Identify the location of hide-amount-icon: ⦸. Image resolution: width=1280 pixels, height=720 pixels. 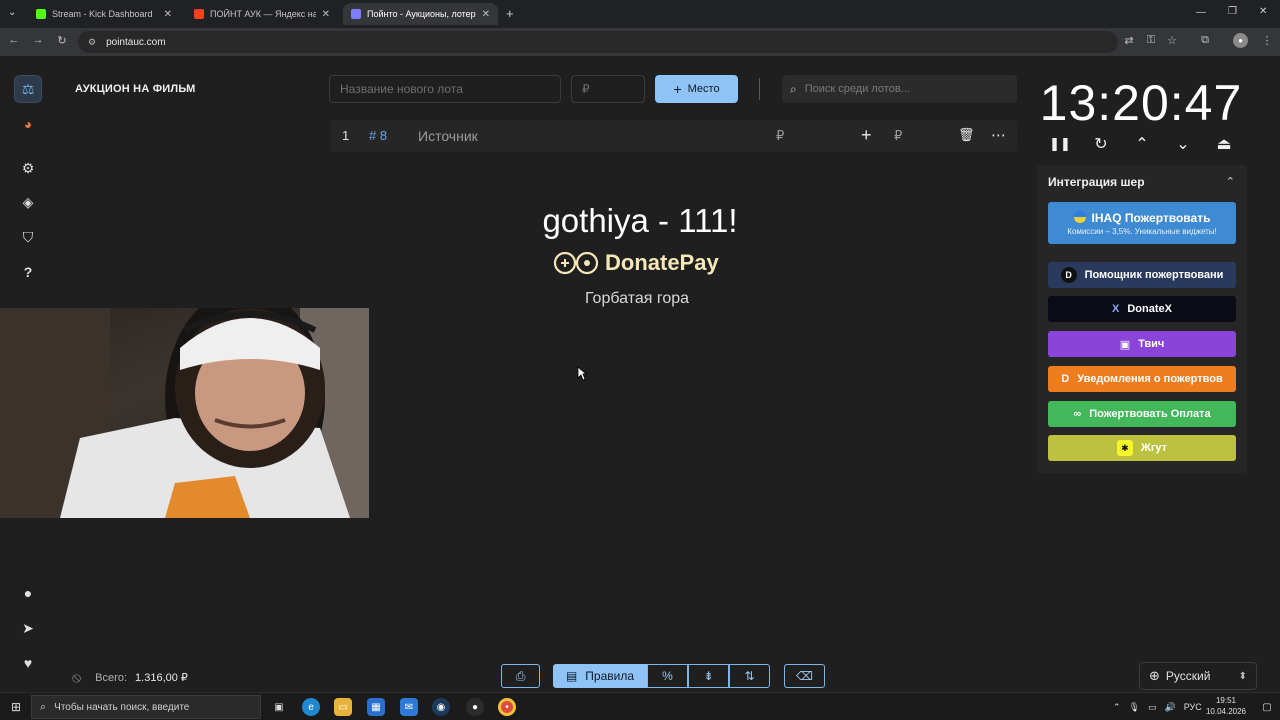
(76, 677).